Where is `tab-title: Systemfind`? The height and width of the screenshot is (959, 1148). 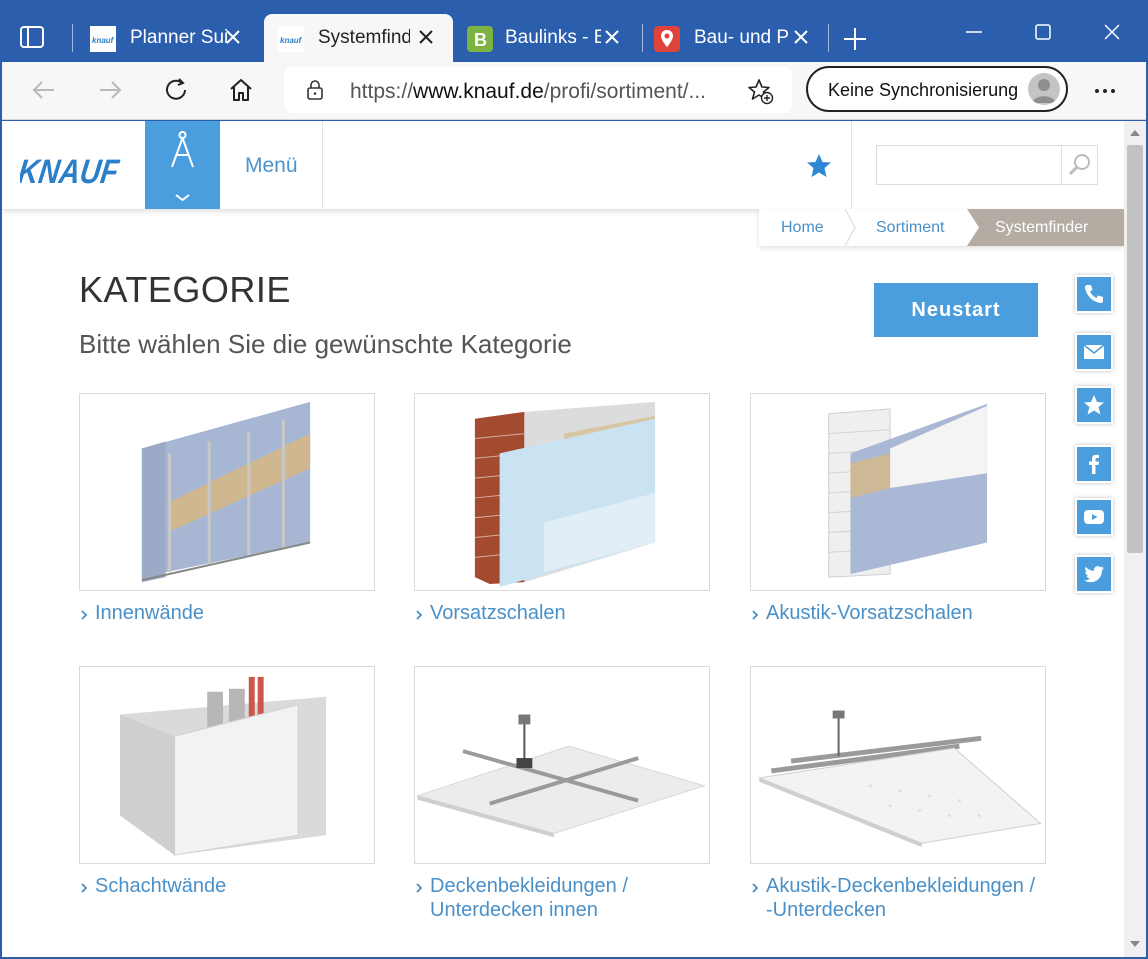 tab-title: Systemfind is located at coordinates (364, 37).